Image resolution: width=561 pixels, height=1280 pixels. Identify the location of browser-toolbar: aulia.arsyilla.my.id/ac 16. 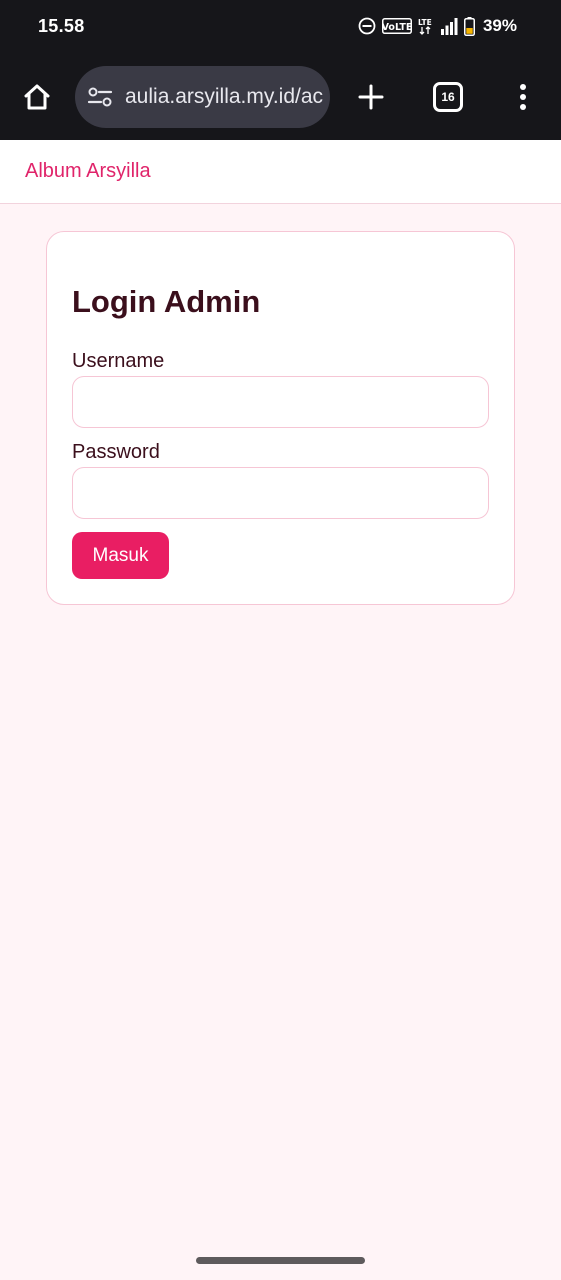
(280, 96).